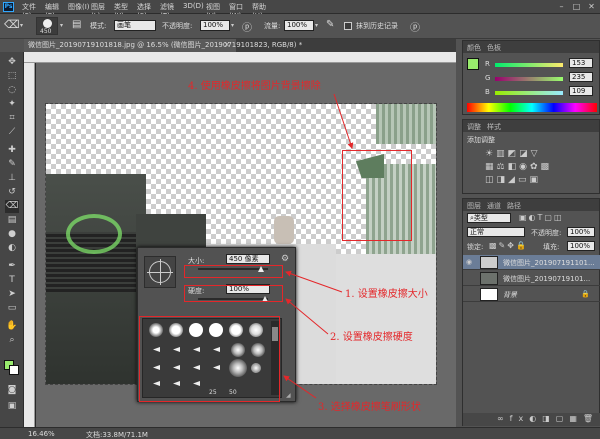 This screenshot has width=600, height=439. I want to click on adjustments-panel: 调整 样式 添加调整 ☀▥◩◪▽ ▦⚖◧◉✿▩ ◫◨◢▭▣, so click(531, 156).